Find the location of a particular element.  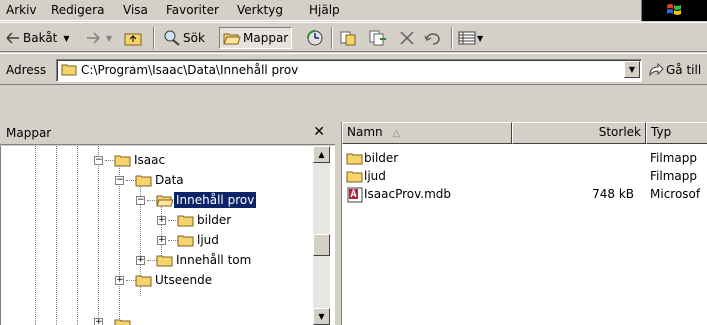

tree-scrollbar: ▲ ▼ is located at coordinates (321, 235).